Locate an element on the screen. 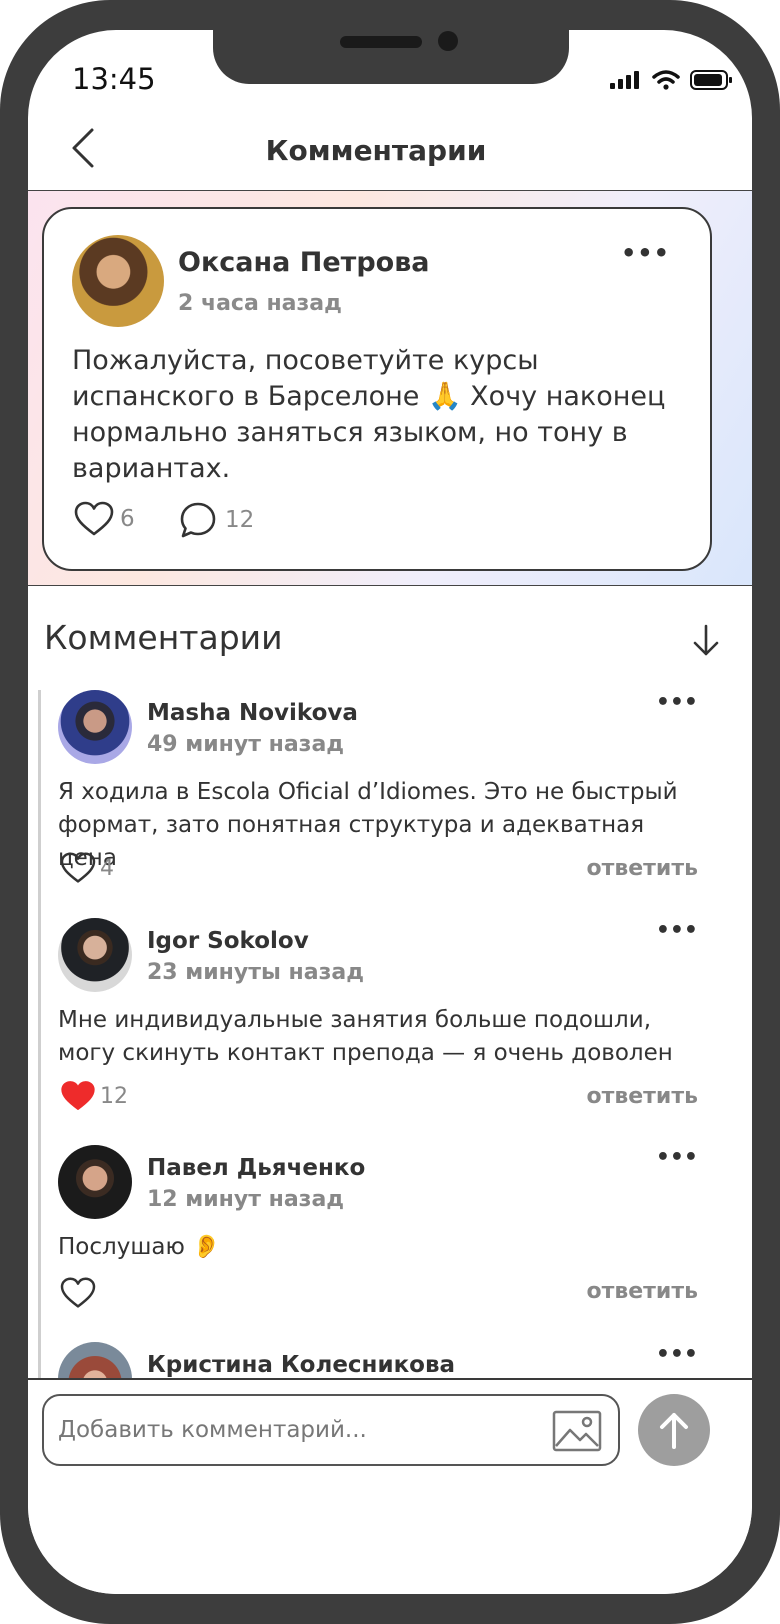 This screenshot has height=1624, width=780. comment-input is located at coordinates (331, 1430).